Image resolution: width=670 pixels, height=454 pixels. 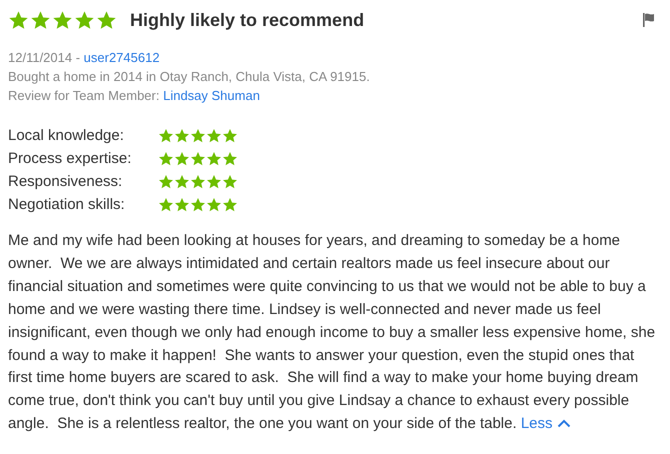 I want to click on review-title: Highly likely to recommend, so click(x=248, y=20).